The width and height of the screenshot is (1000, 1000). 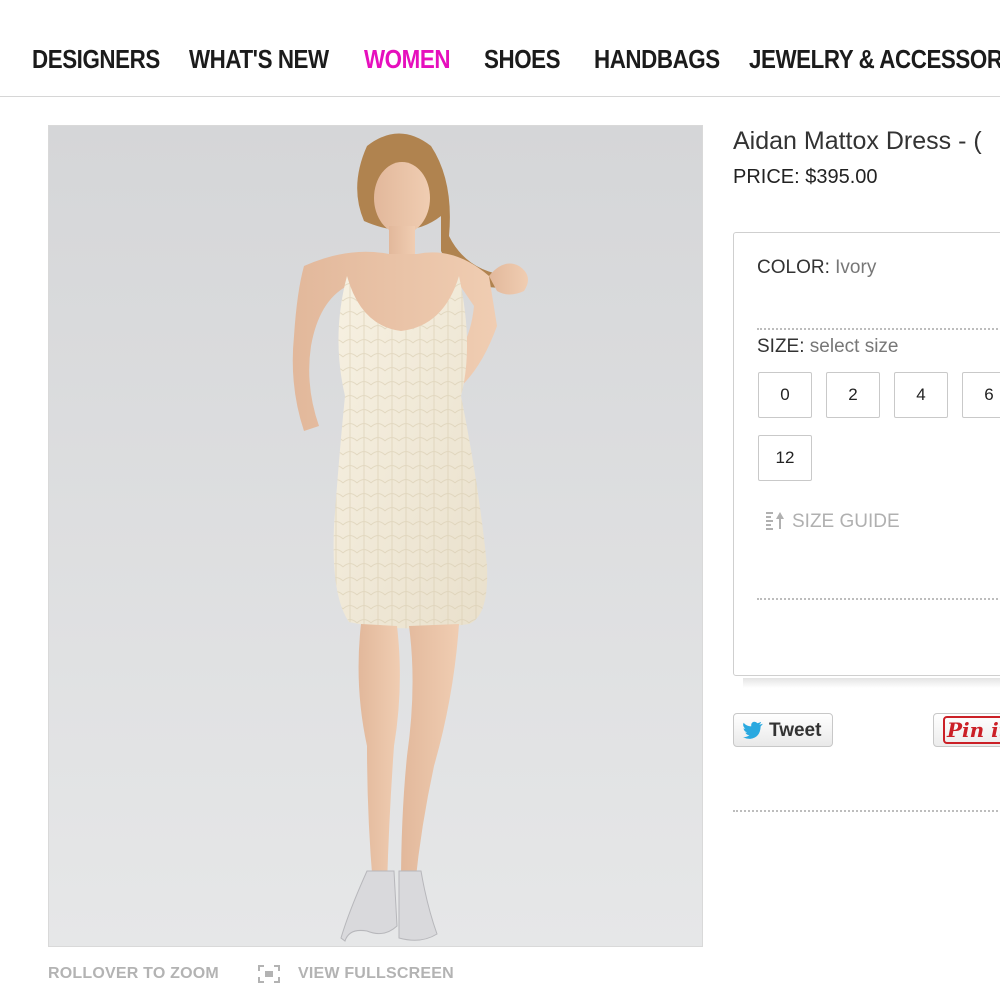 I want to click on price-row: PRICE: $395.00, so click(x=805, y=177).